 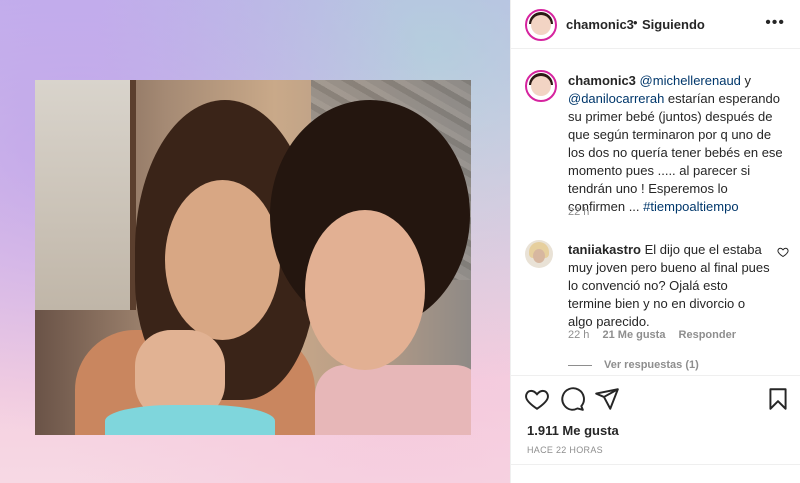 I want to click on follow-status-button: Siguiendo, so click(x=673, y=24).